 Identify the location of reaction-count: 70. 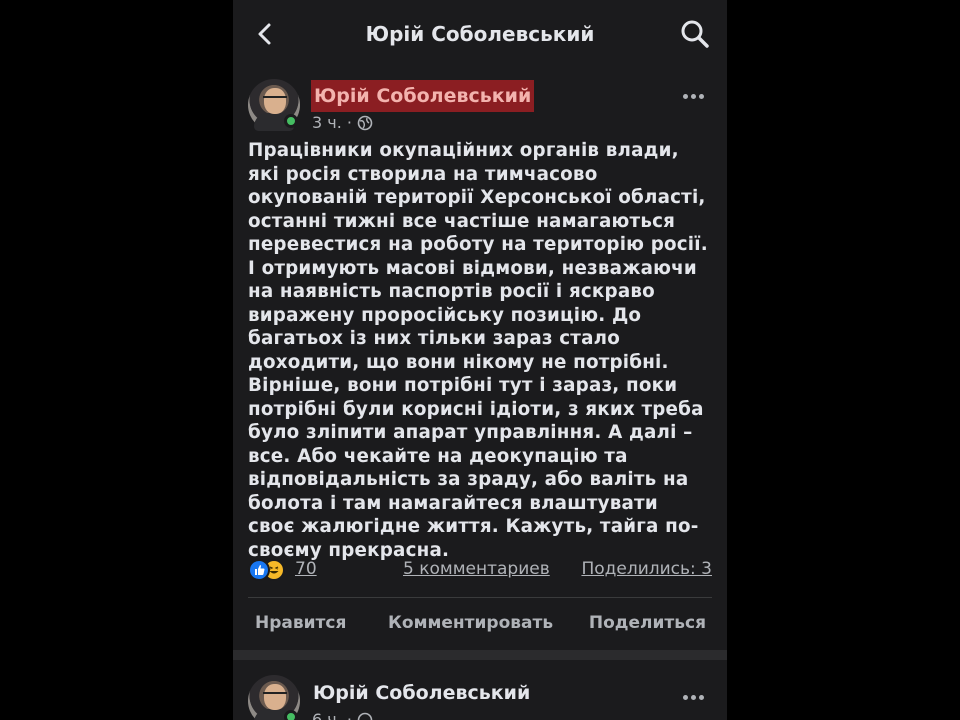
(306, 569).